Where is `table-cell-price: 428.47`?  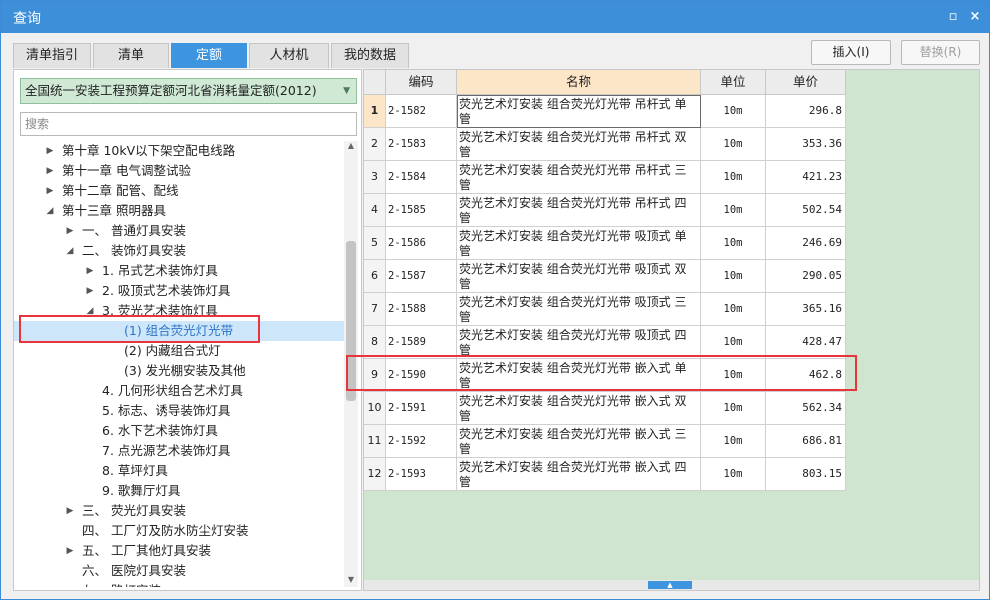 table-cell-price: 428.47 is located at coordinates (806, 342).